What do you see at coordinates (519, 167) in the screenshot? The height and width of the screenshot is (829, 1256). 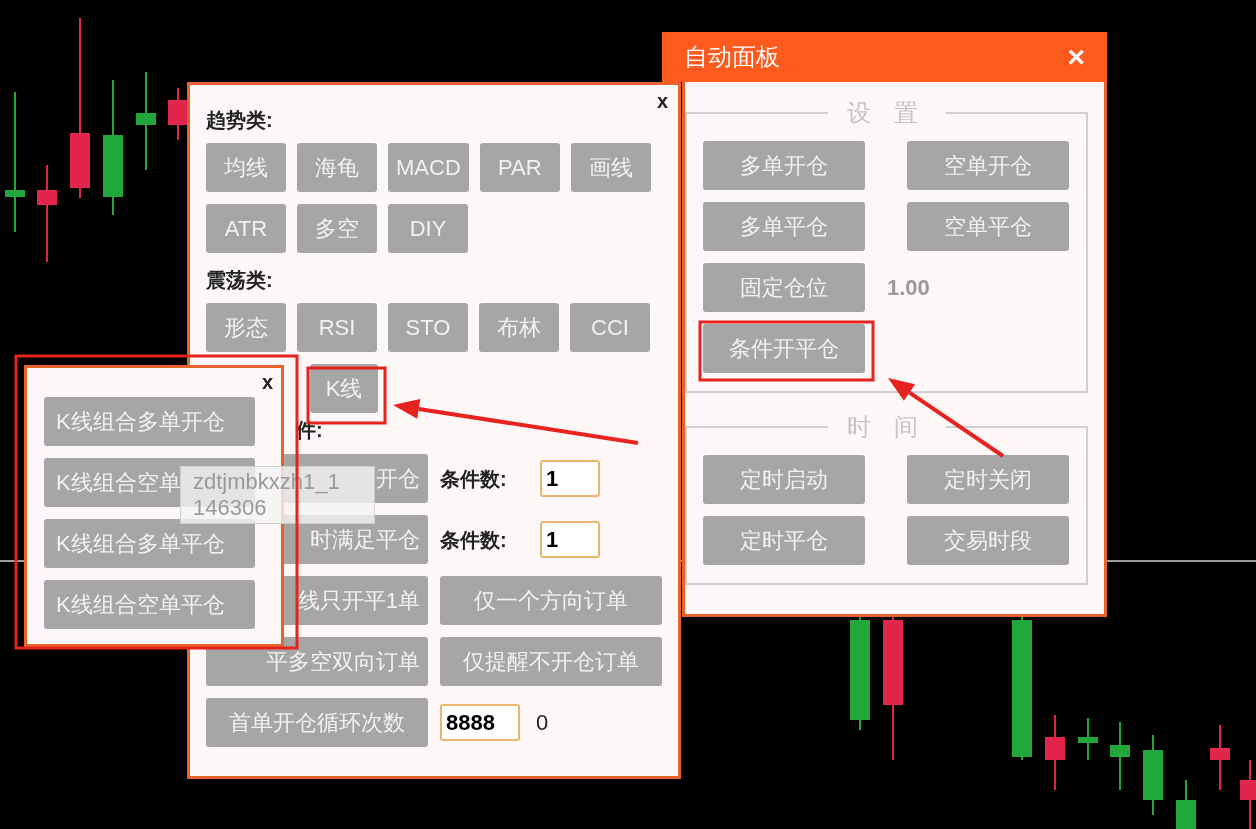 I see `indicator-button: PAR` at bounding box center [519, 167].